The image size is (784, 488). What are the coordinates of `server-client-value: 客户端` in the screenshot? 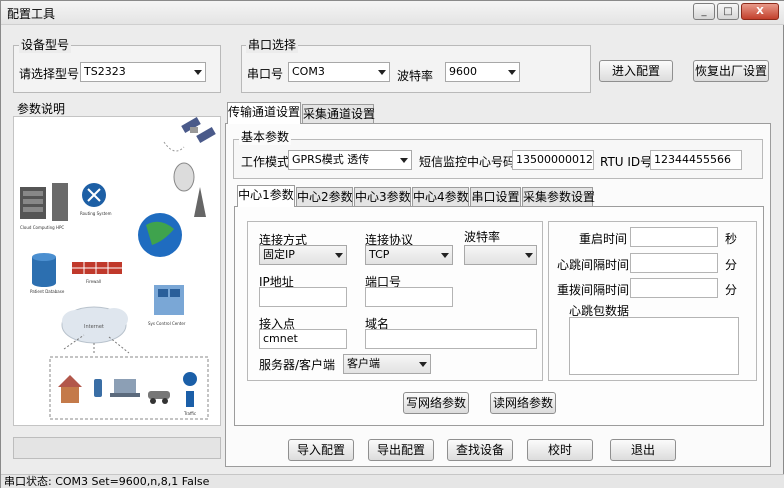 It's located at (363, 363).